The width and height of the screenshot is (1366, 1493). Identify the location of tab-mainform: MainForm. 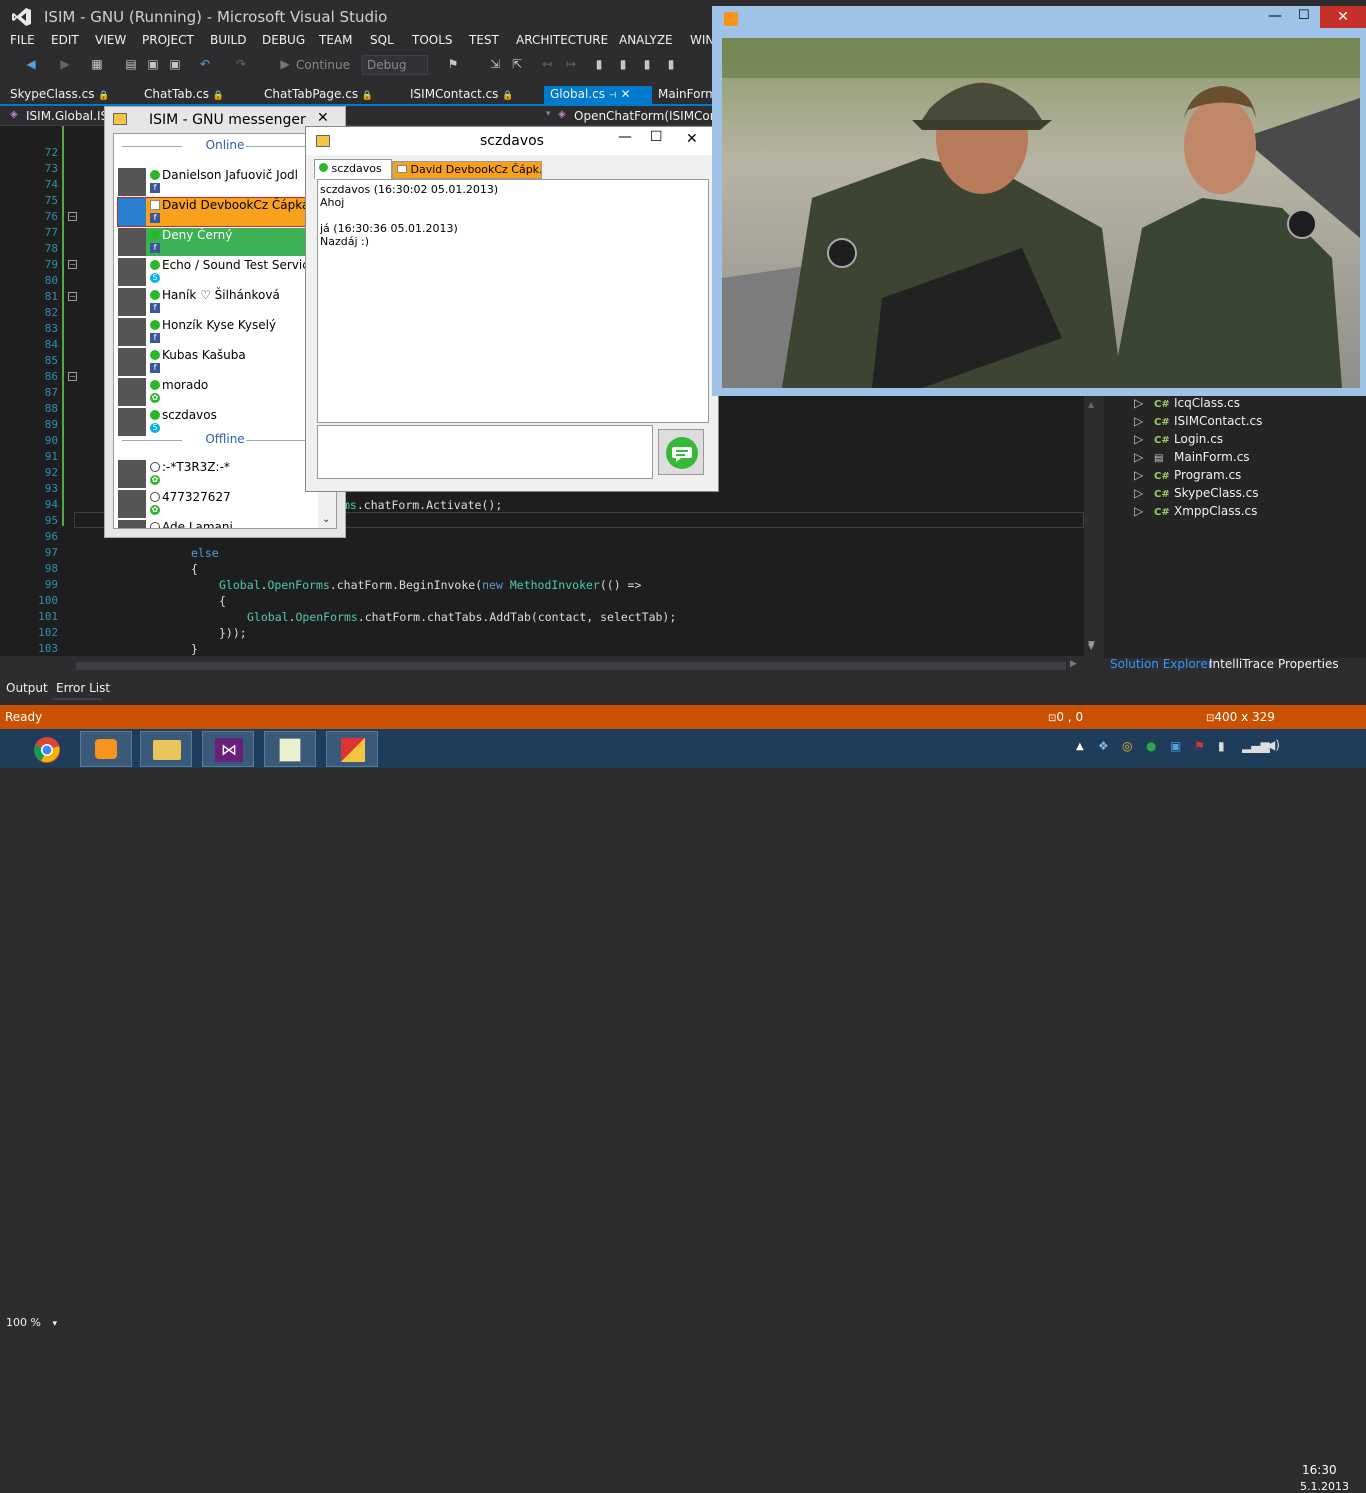
(686, 95).